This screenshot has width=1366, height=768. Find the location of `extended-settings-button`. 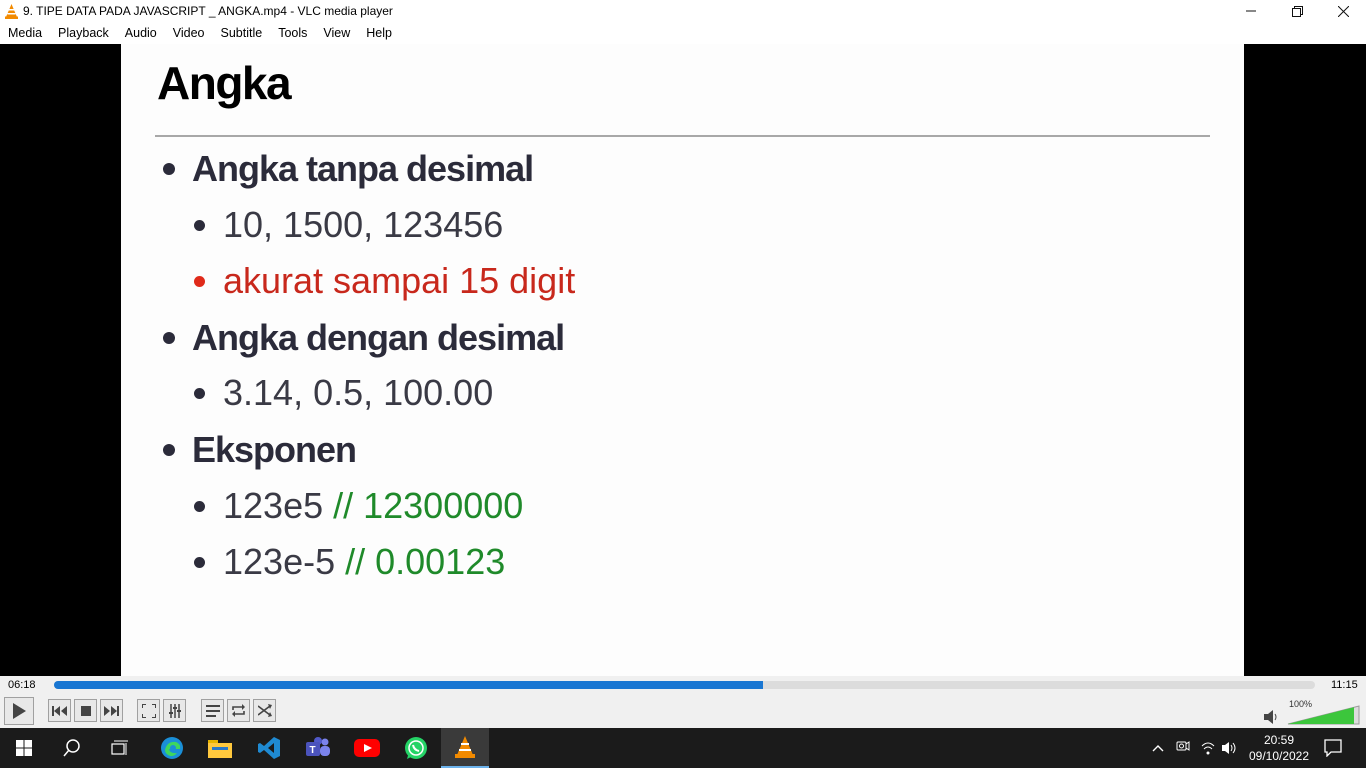

extended-settings-button is located at coordinates (174, 710).